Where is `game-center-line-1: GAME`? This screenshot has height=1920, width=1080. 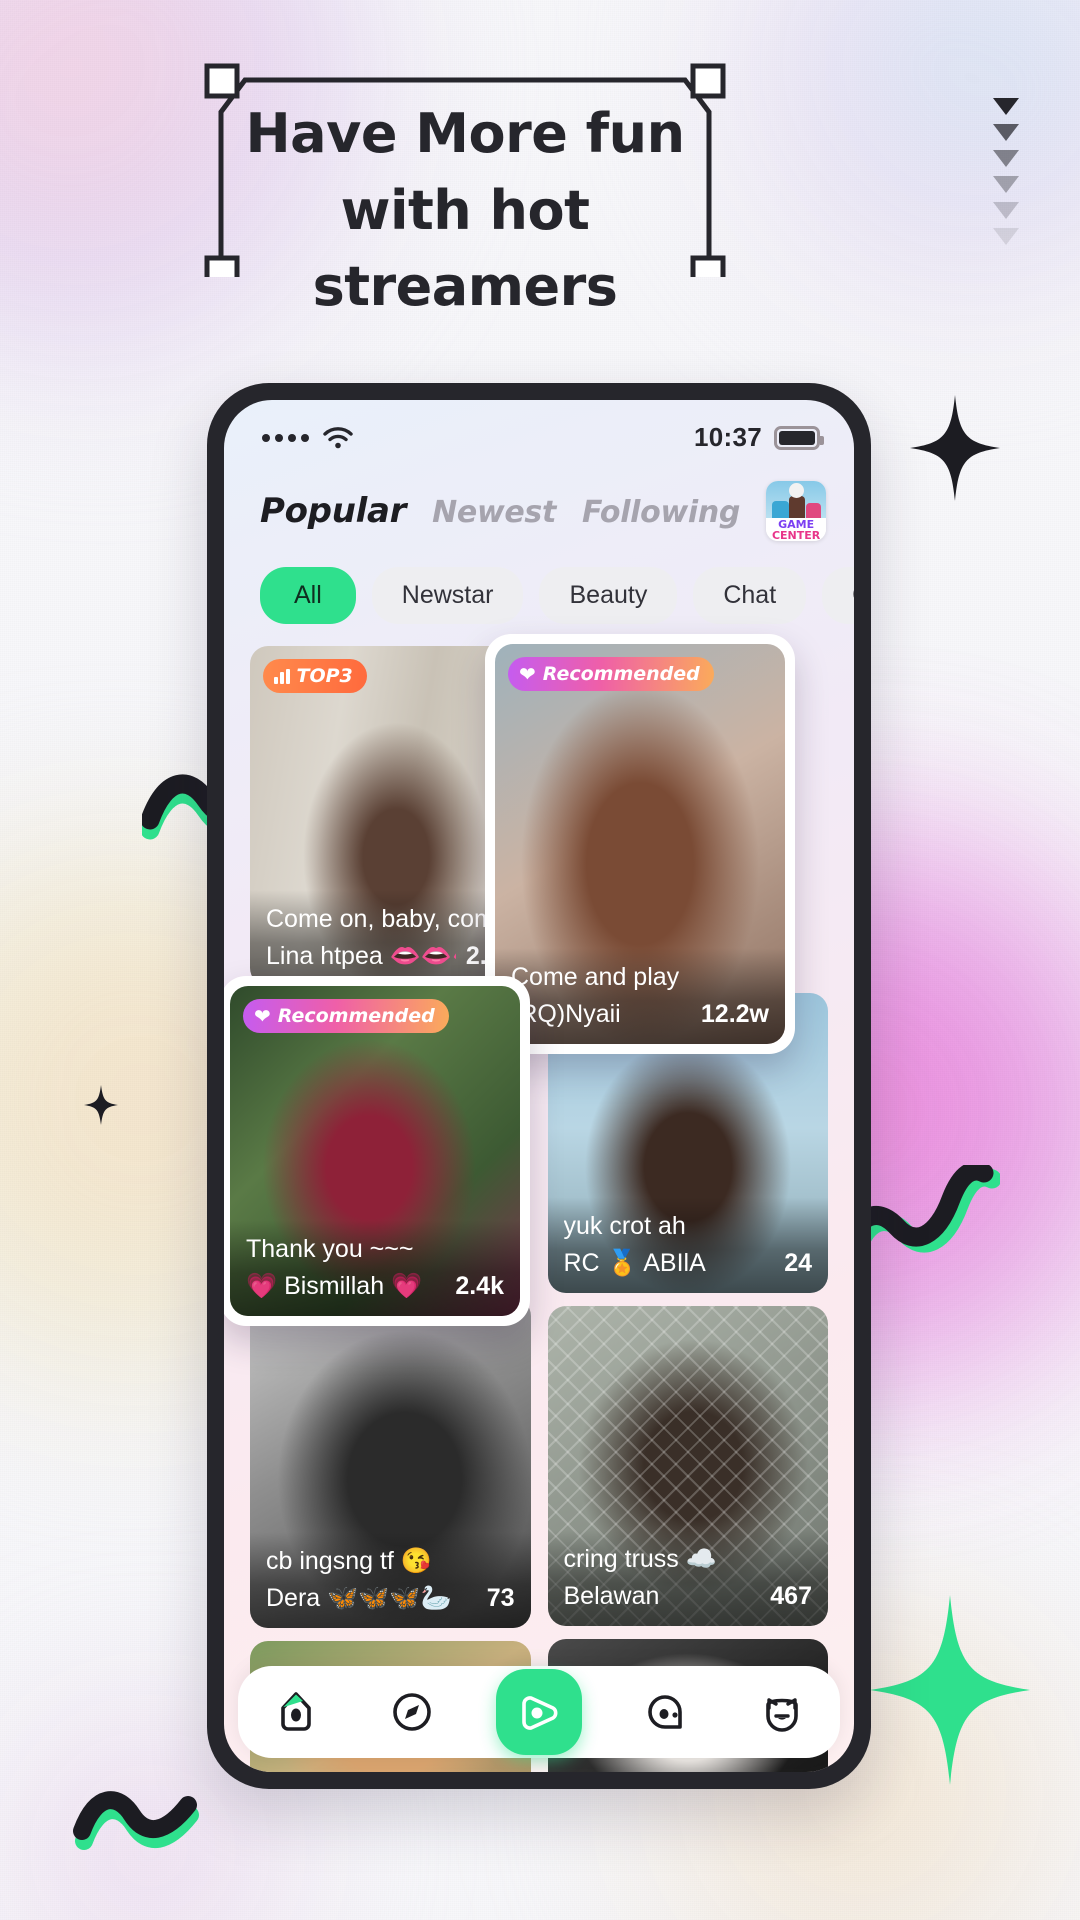
game-center-line-1: GAME is located at coordinates (796, 524).